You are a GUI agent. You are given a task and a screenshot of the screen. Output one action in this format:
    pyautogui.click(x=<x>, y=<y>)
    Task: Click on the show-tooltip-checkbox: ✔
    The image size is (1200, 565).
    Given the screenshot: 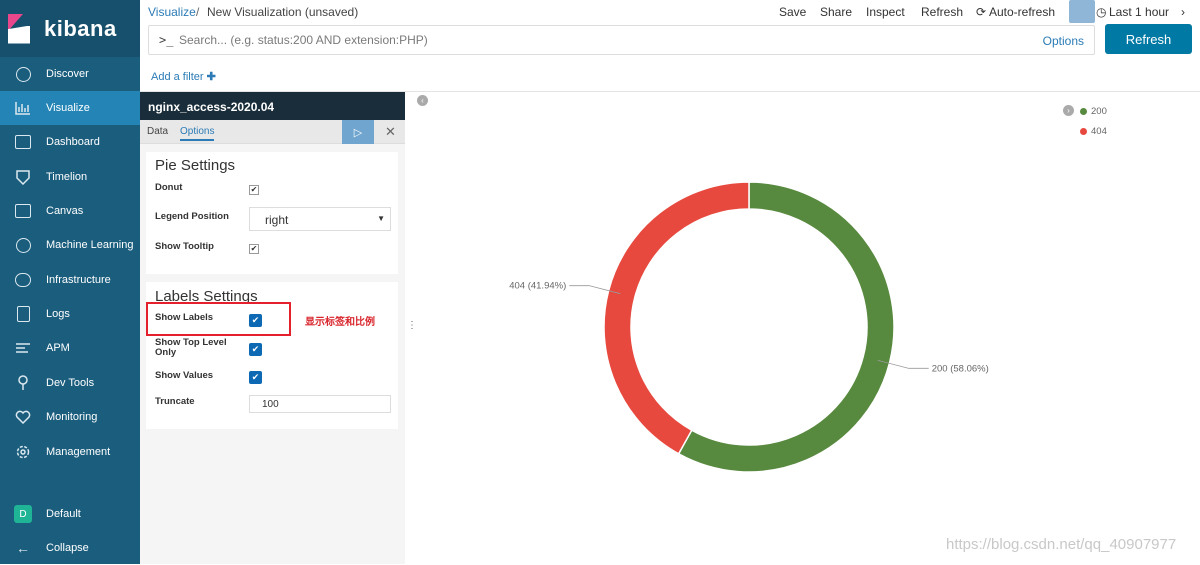 What is the action you would take?
    pyautogui.click(x=254, y=249)
    